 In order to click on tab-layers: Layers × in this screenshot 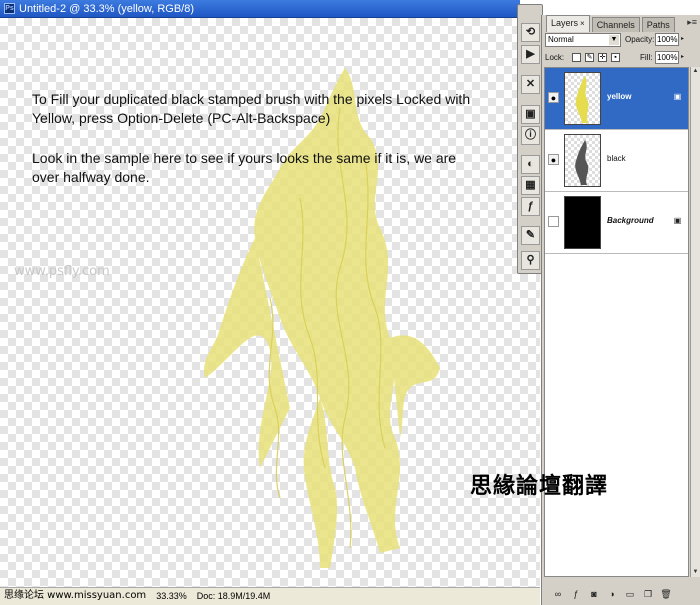, I will do `click(568, 23)`.